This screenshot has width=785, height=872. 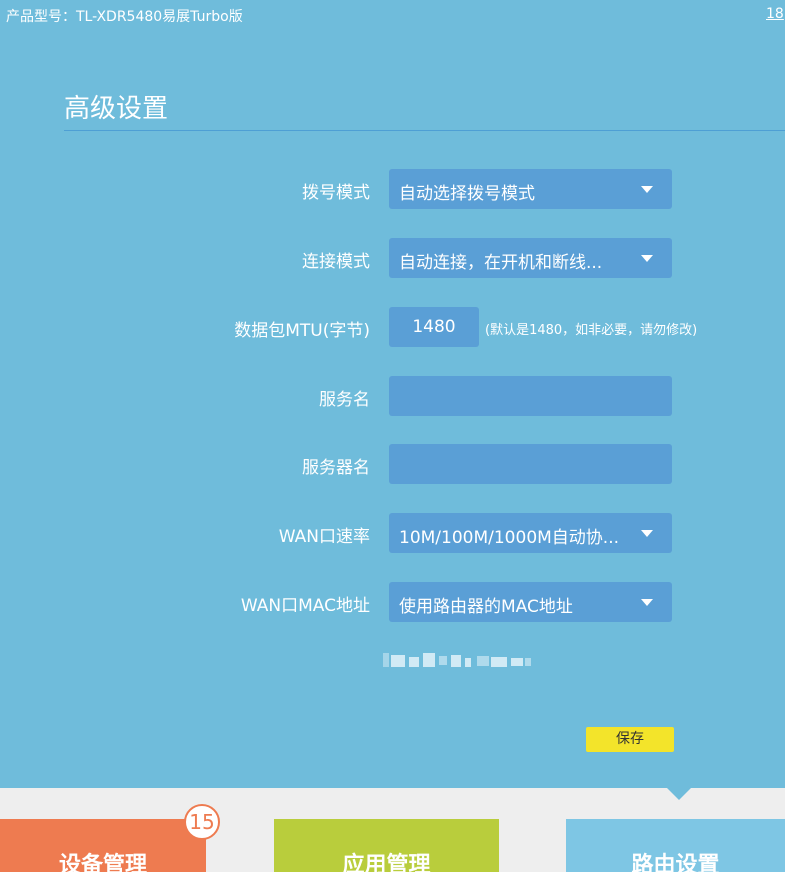 What do you see at coordinates (467, 194) in the screenshot?
I see `dial-mode-value: 自动选择拨号模式` at bounding box center [467, 194].